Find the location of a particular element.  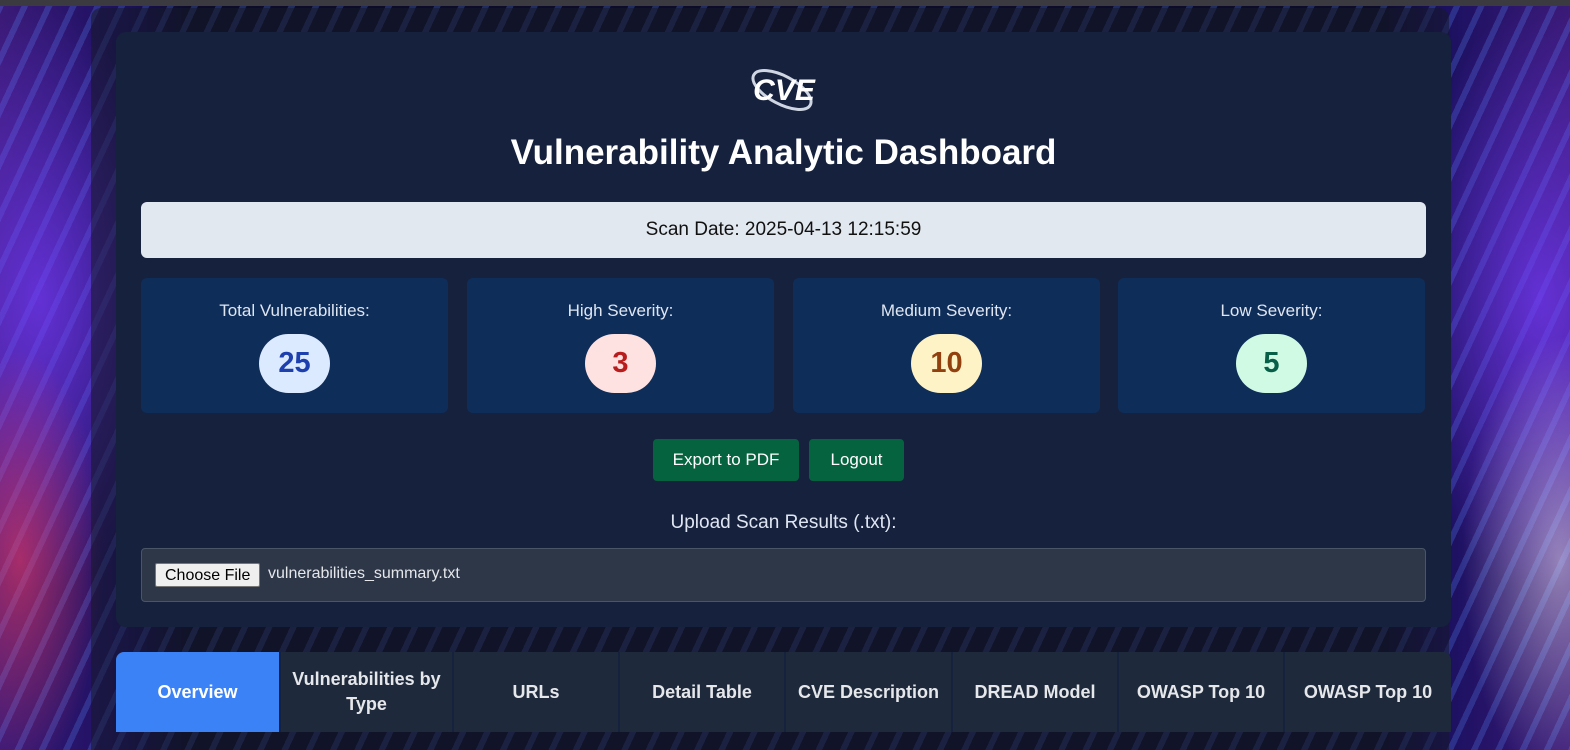

stat-value-badge: 10 is located at coordinates (946, 363).